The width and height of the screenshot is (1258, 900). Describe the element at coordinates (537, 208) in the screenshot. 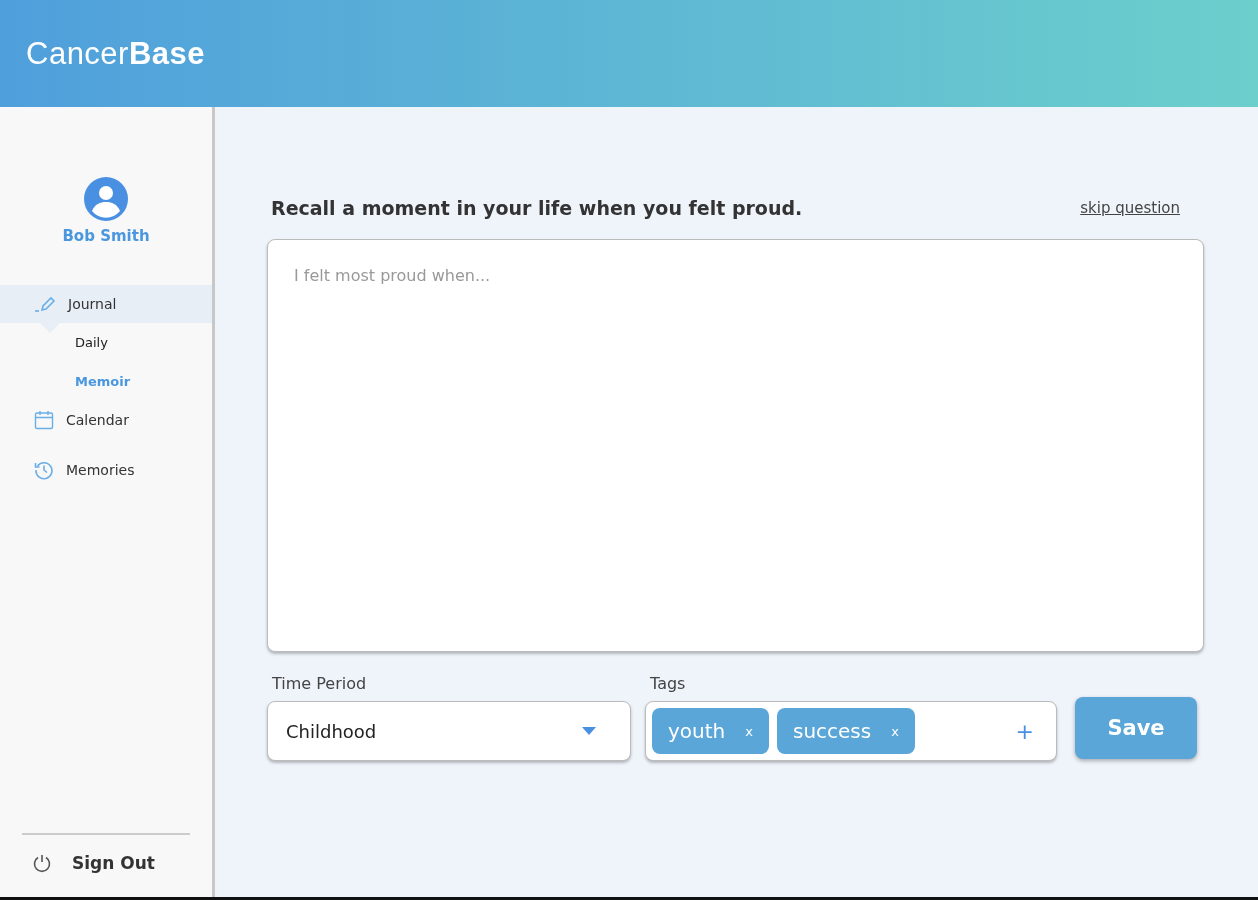

I see `prompt-question: Recall a moment in your life when you felt proud.` at that location.